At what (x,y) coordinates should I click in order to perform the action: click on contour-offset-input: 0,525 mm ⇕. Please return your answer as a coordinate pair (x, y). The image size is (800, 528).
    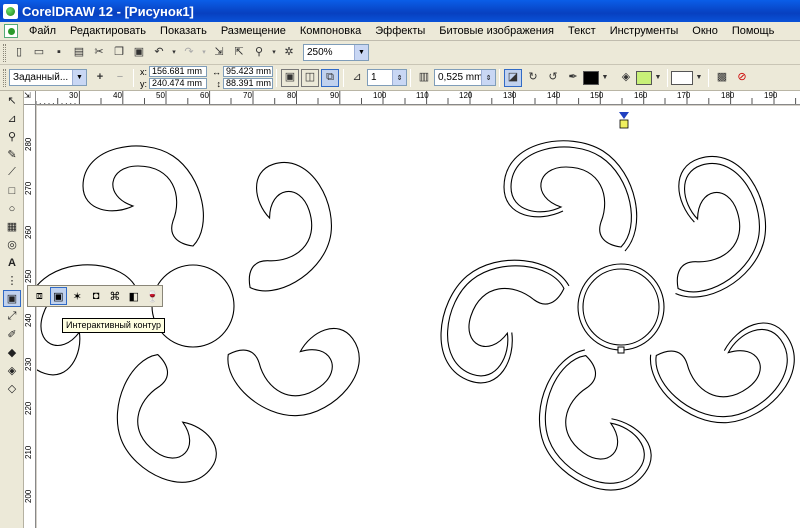
    Looking at the image, I should click on (465, 77).